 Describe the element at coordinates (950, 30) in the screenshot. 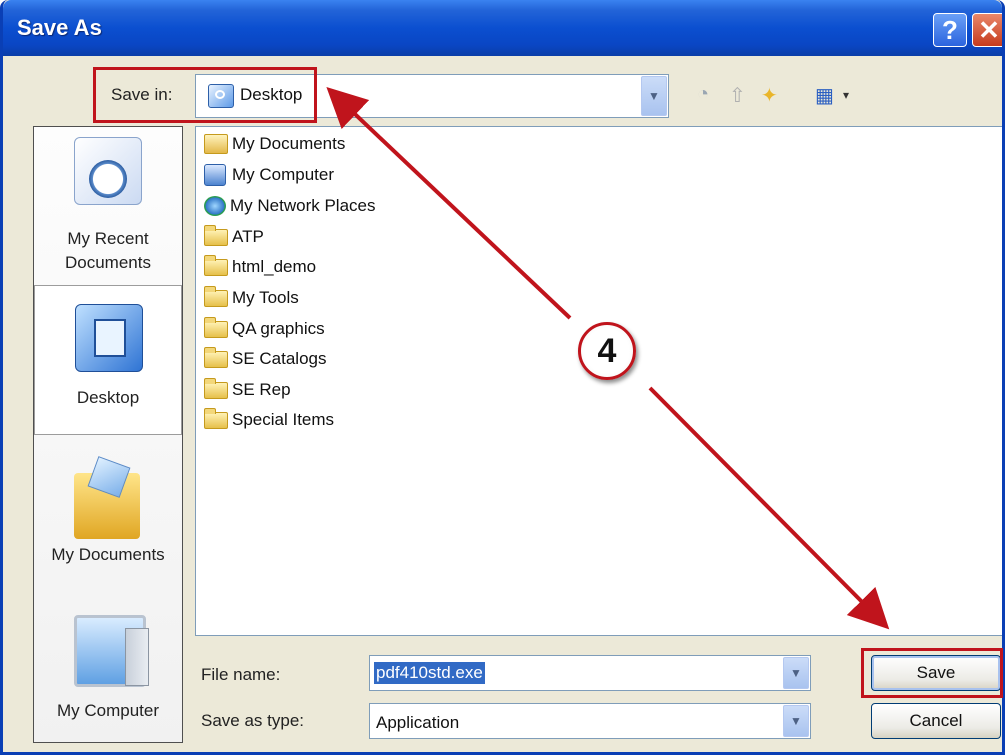

I see `help-button: ?` at that location.